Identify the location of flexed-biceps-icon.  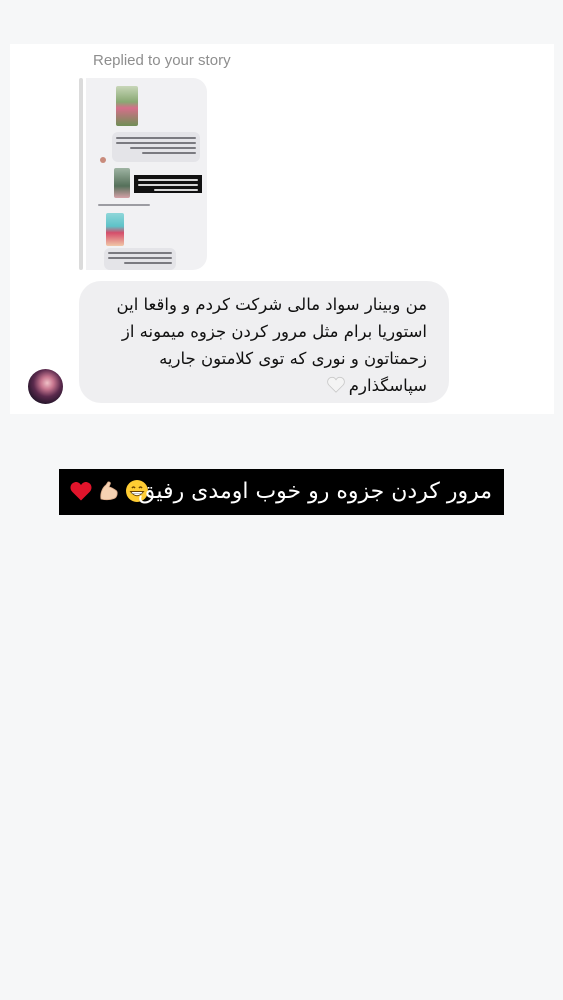
(109, 491).